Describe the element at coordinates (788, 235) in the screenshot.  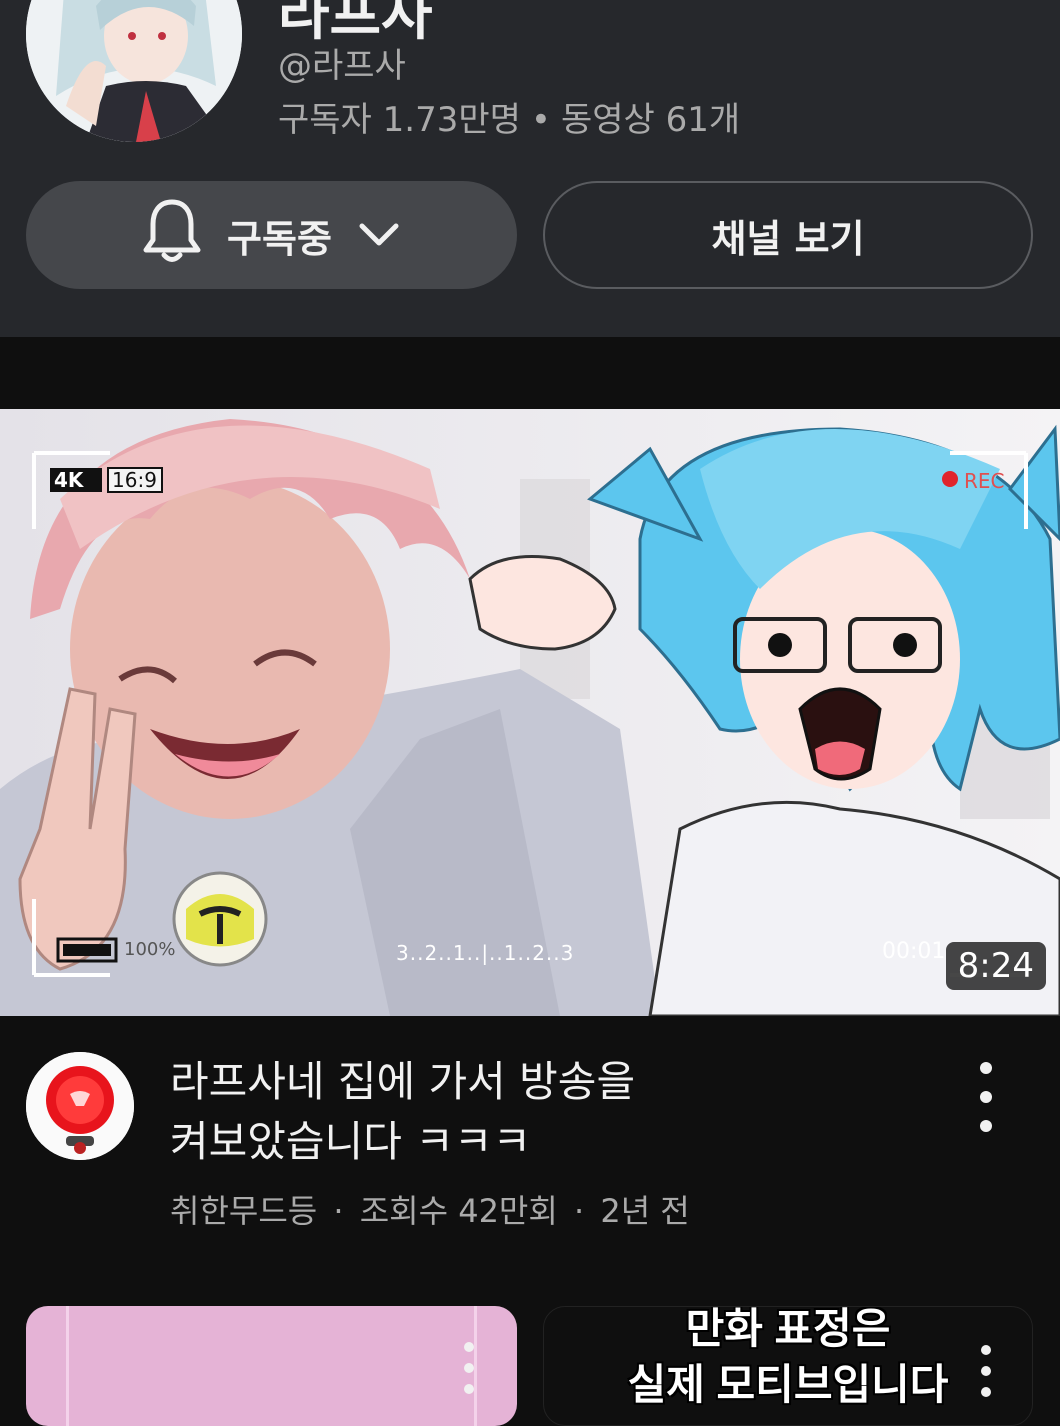
I see `view-channel-button: 채널 보기` at that location.